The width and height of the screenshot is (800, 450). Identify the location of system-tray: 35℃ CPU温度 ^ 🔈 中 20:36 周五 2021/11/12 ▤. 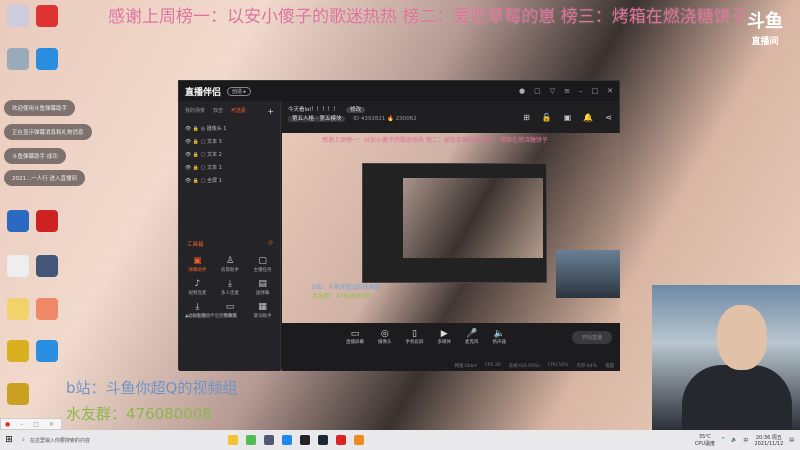
(744, 440).